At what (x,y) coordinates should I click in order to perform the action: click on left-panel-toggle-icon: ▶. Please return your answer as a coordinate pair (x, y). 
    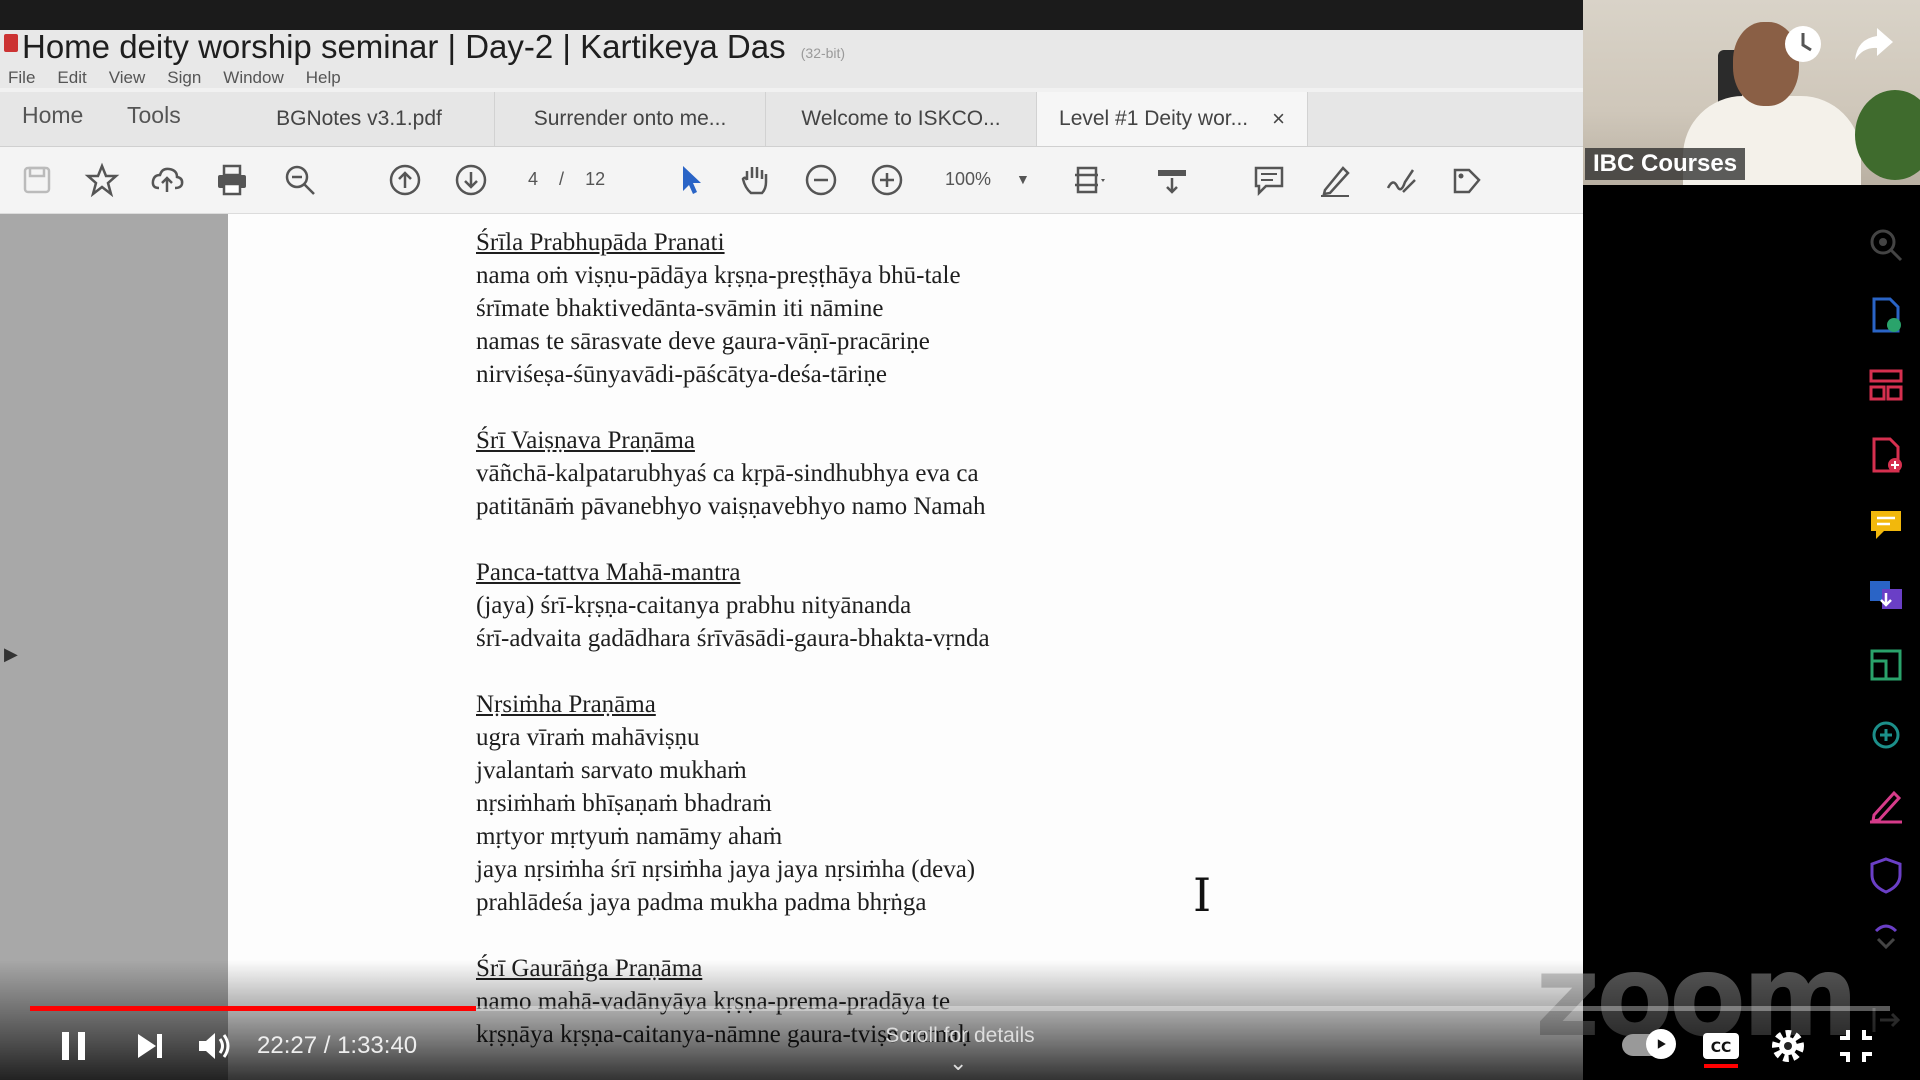
    Looking at the image, I should click on (11, 654).